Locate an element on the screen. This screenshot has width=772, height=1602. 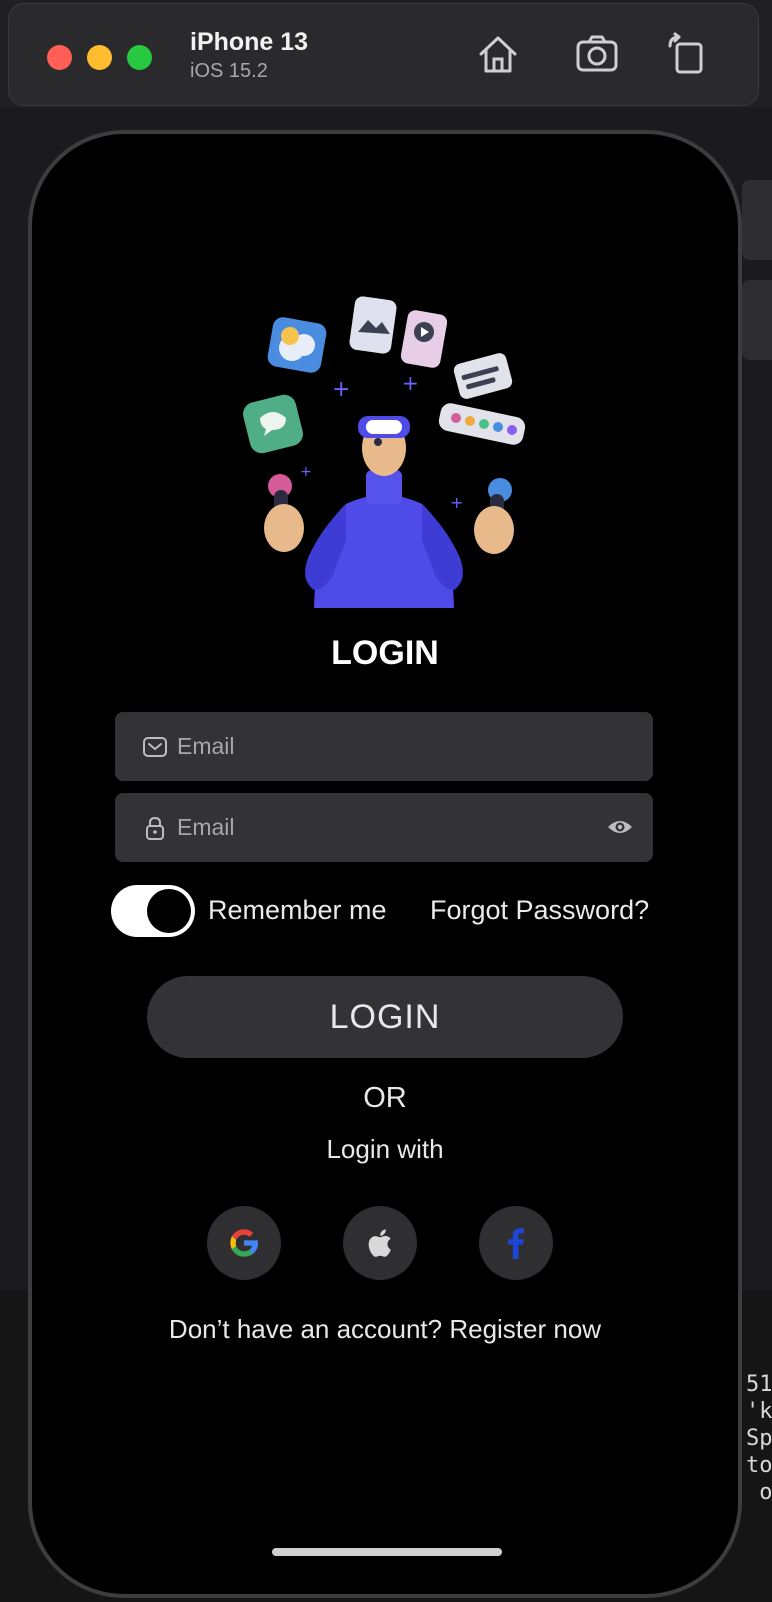
remember-me-label: Remember me is located at coordinates (297, 910).